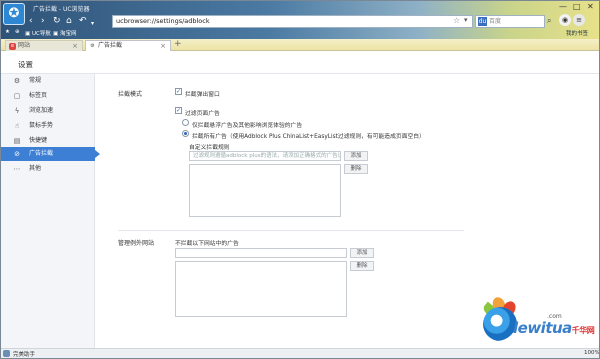 This screenshot has width=600, height=359. Describe the element at coordinates (24, 354) in the screenshot. I see `status-text: 完美助手` at that location.